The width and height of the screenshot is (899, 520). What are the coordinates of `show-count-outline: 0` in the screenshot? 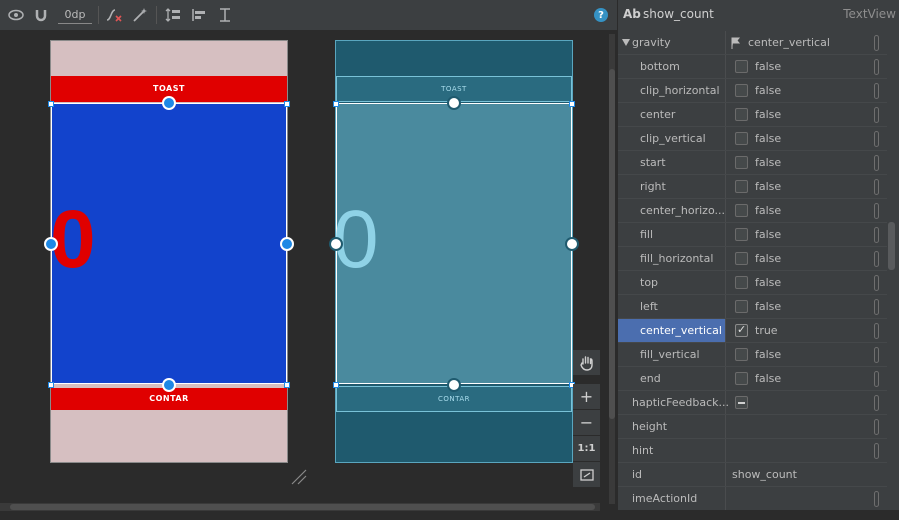 It's located at (452, 243).